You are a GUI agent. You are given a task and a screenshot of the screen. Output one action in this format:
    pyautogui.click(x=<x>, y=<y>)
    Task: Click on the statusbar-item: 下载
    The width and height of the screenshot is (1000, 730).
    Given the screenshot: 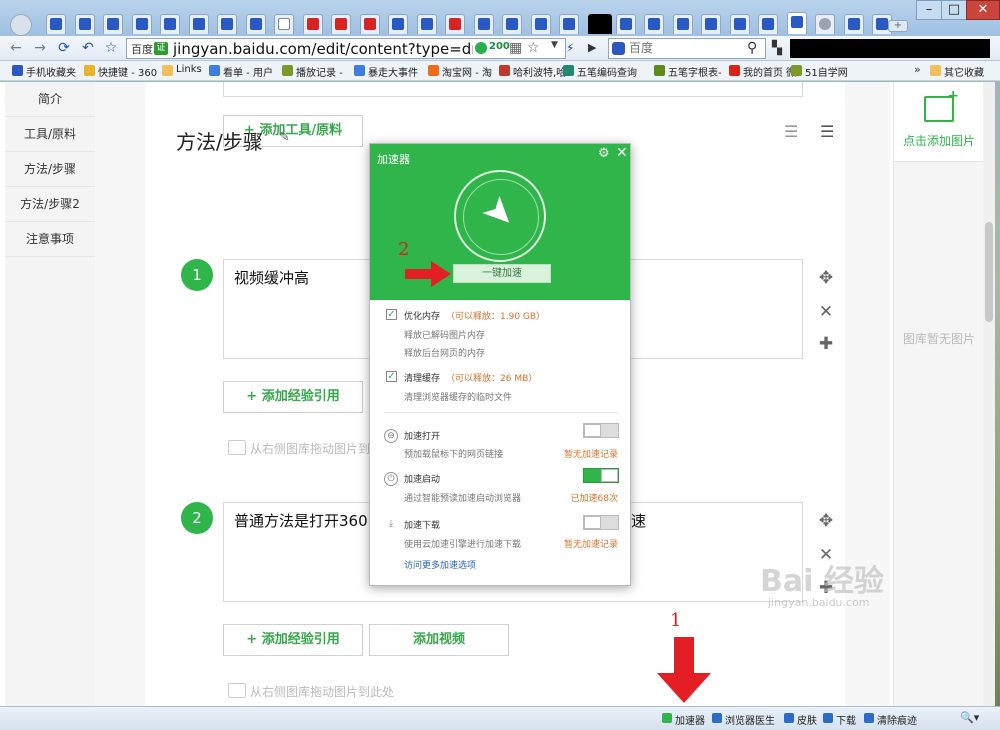 What is the action you would take?
    pyautogui.click(x=839, y=719)
    